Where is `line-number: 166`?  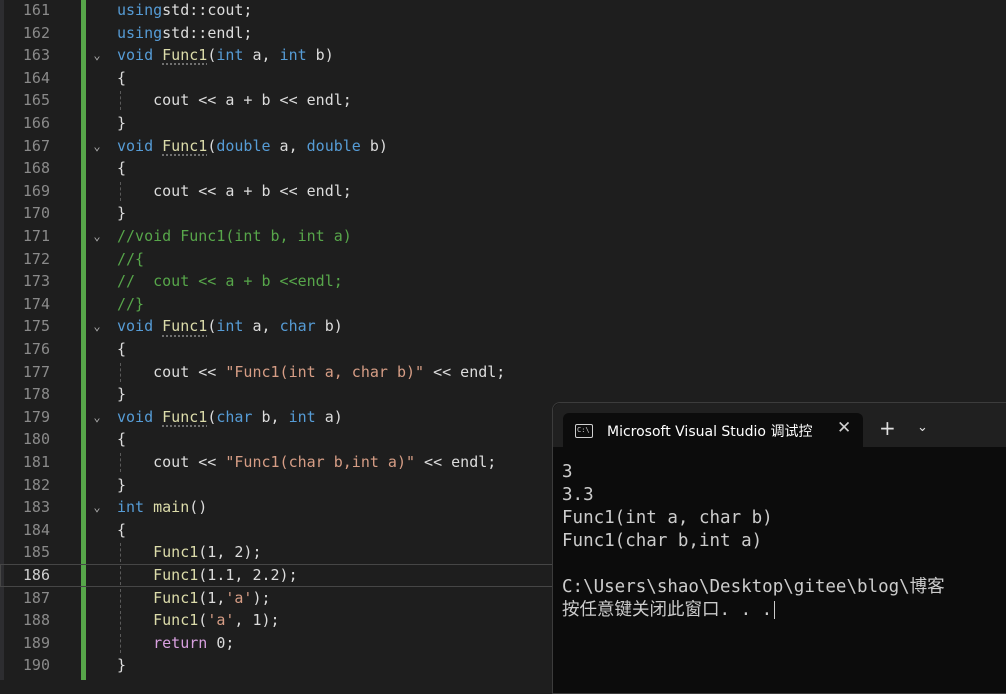
line-number: 166 is located at coordinates (36, 123).